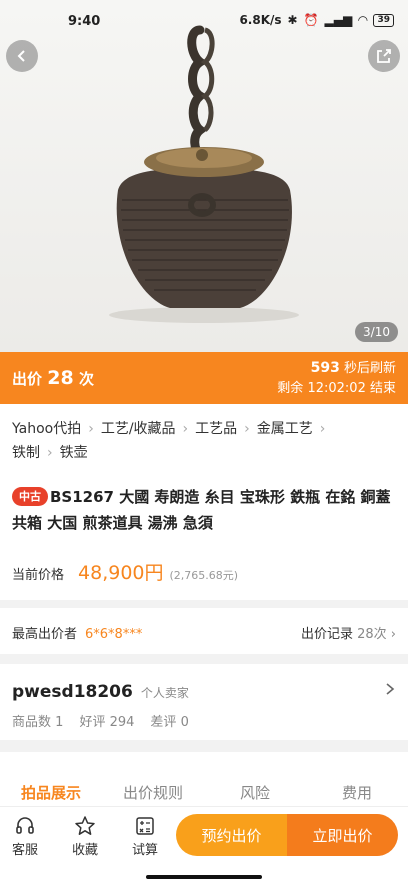 This screenshot has width=408, height=883. Describe the element at coordinates (24, 850) in the screenshot. I see `customer-service-label: 客服` at that location.